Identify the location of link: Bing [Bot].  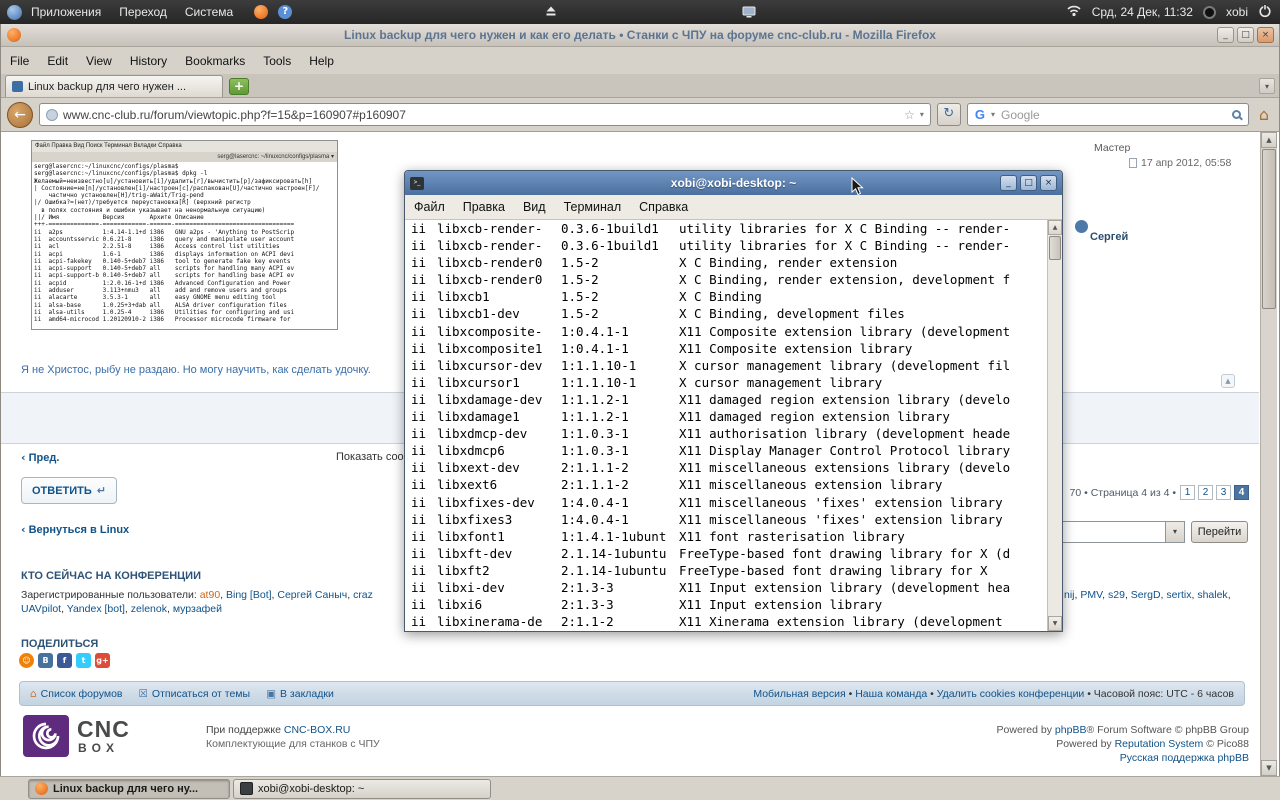
(249, 595).